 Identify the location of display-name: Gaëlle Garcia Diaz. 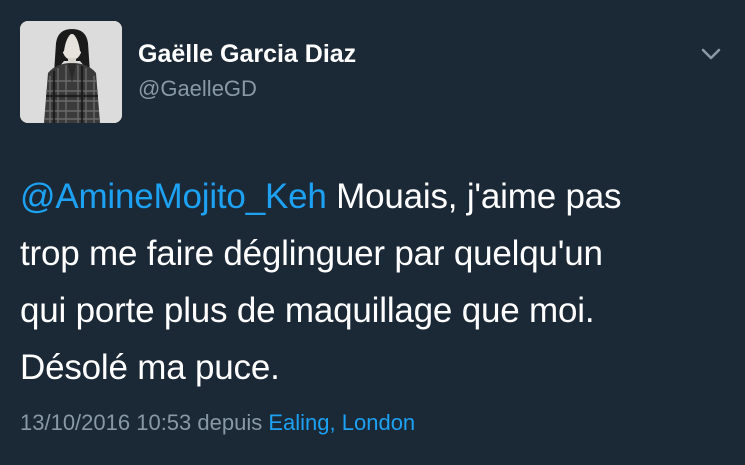
(247, 54).